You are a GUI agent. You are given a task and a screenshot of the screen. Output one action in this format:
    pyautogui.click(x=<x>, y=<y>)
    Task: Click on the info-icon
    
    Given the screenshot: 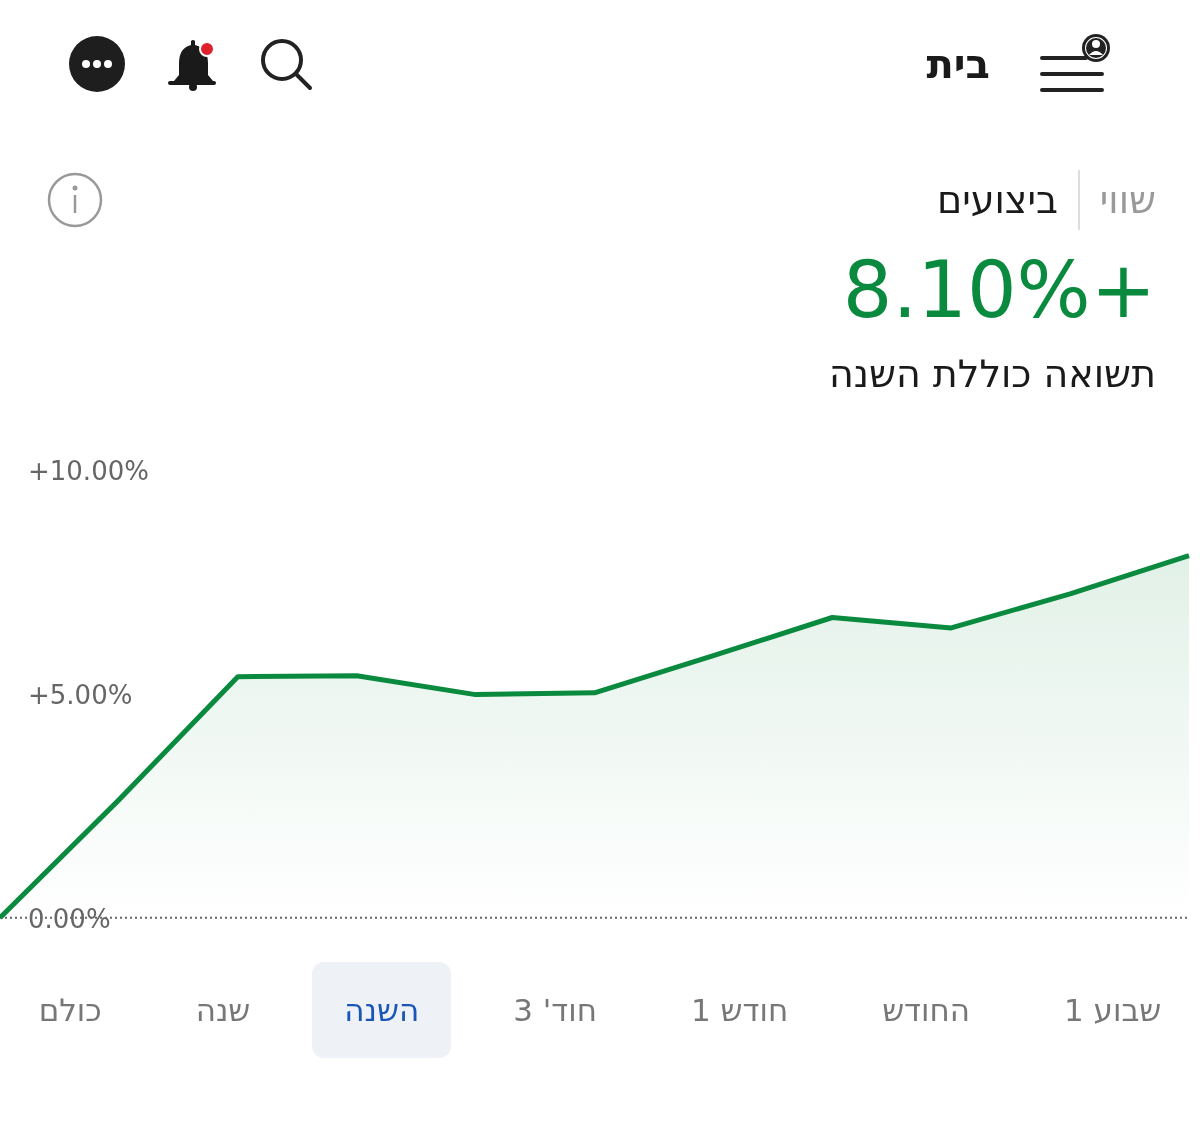 What is the action you would take?
    pyautogui.click(x=75, y=200)
    